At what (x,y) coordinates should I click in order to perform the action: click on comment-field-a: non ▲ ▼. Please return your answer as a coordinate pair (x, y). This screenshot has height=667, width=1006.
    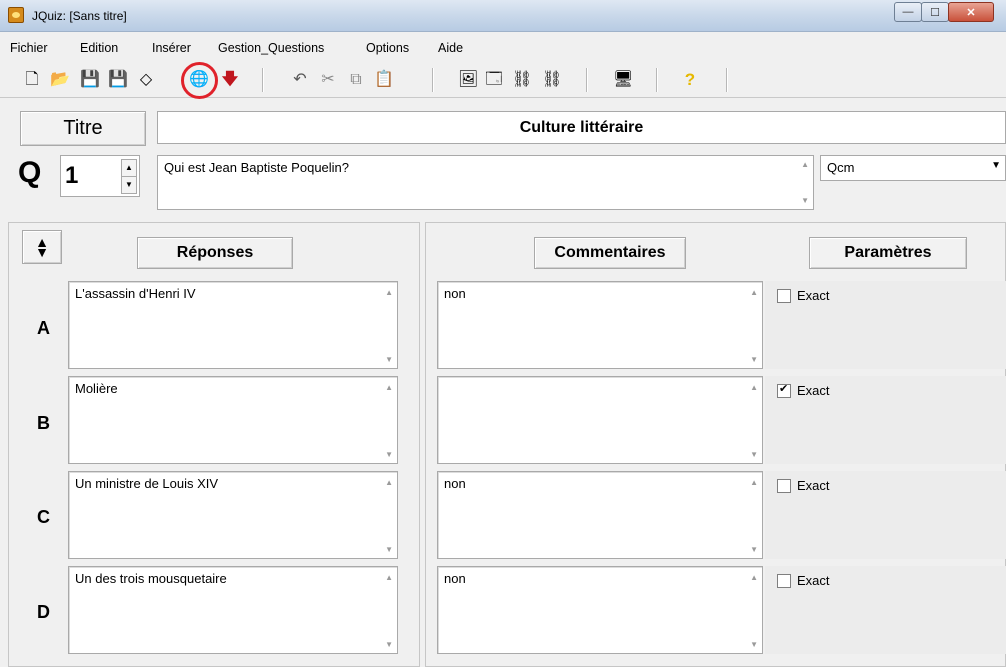
    Looking at the image, I should click on (600, 325).